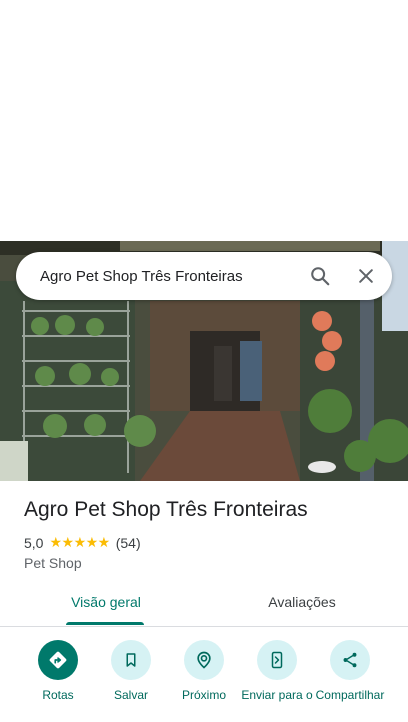 The width and height of the screenshot is (408, 722). Describe the element at coordinates (350, 660) in the screenshot. I see `share-icon` at that location.